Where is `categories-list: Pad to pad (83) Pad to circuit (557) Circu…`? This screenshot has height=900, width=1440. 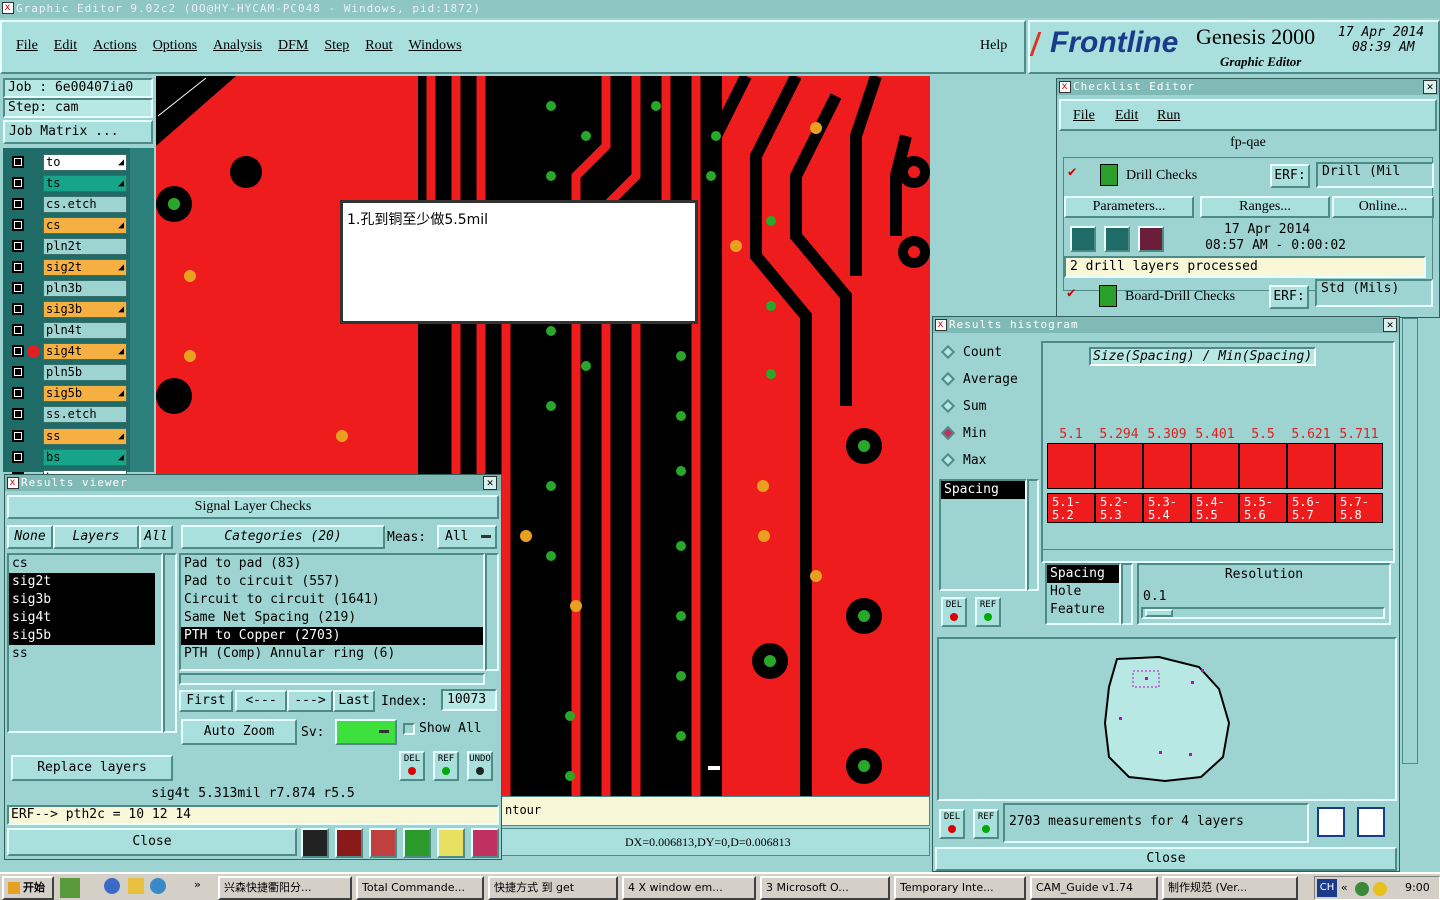
categories-list: Pad to pad (83) Pad to circuit (557) Circu… is located at coordinates (332, 612).